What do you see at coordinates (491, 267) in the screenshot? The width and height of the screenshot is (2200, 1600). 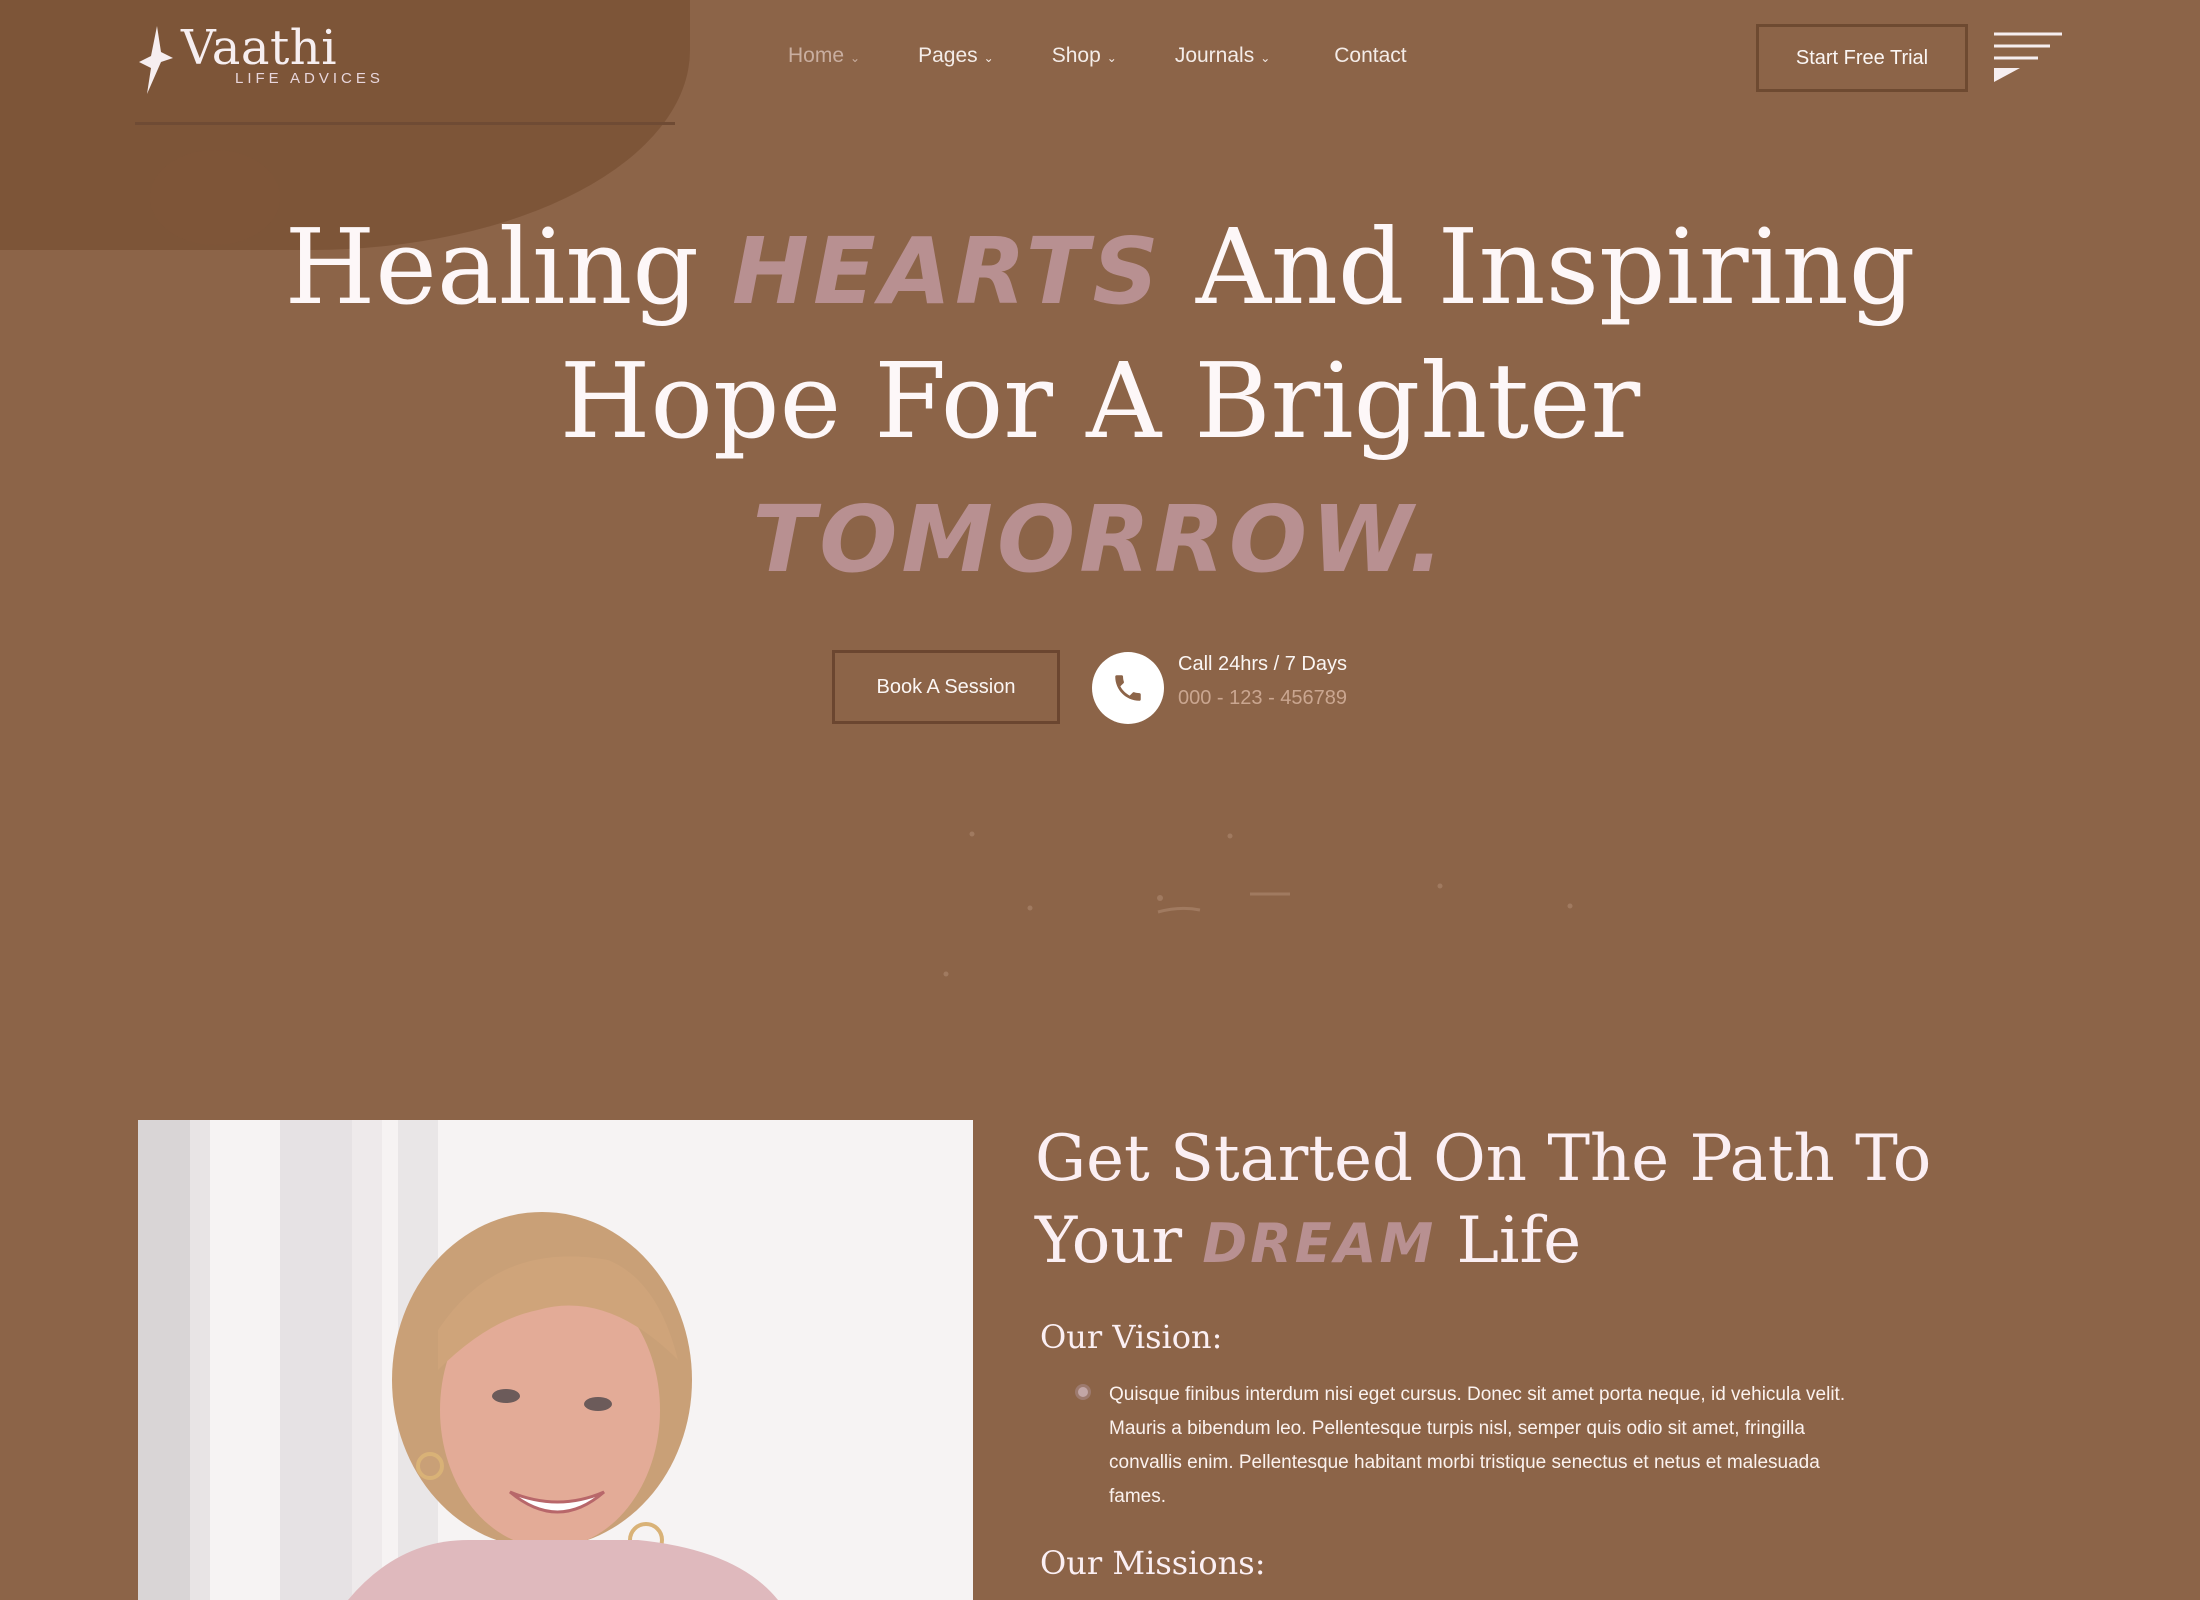 I see `hero-title-text: Healing` at bounding box center [491, 267].